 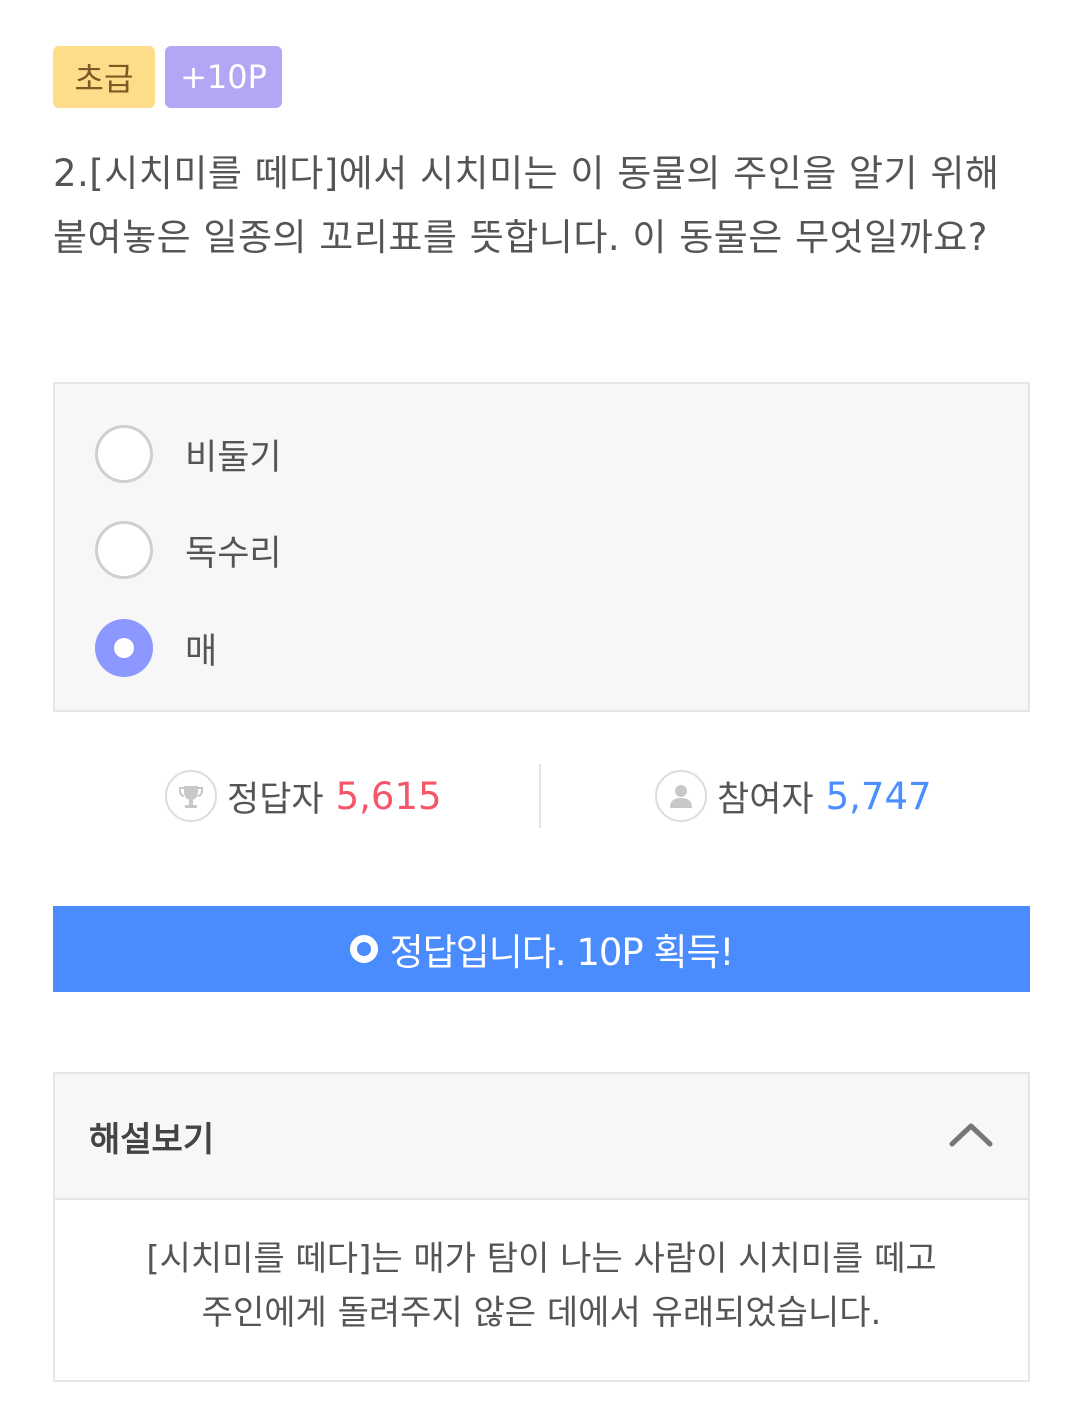 I want to click on correct-label: 정답자, so click(x=275, y=799).